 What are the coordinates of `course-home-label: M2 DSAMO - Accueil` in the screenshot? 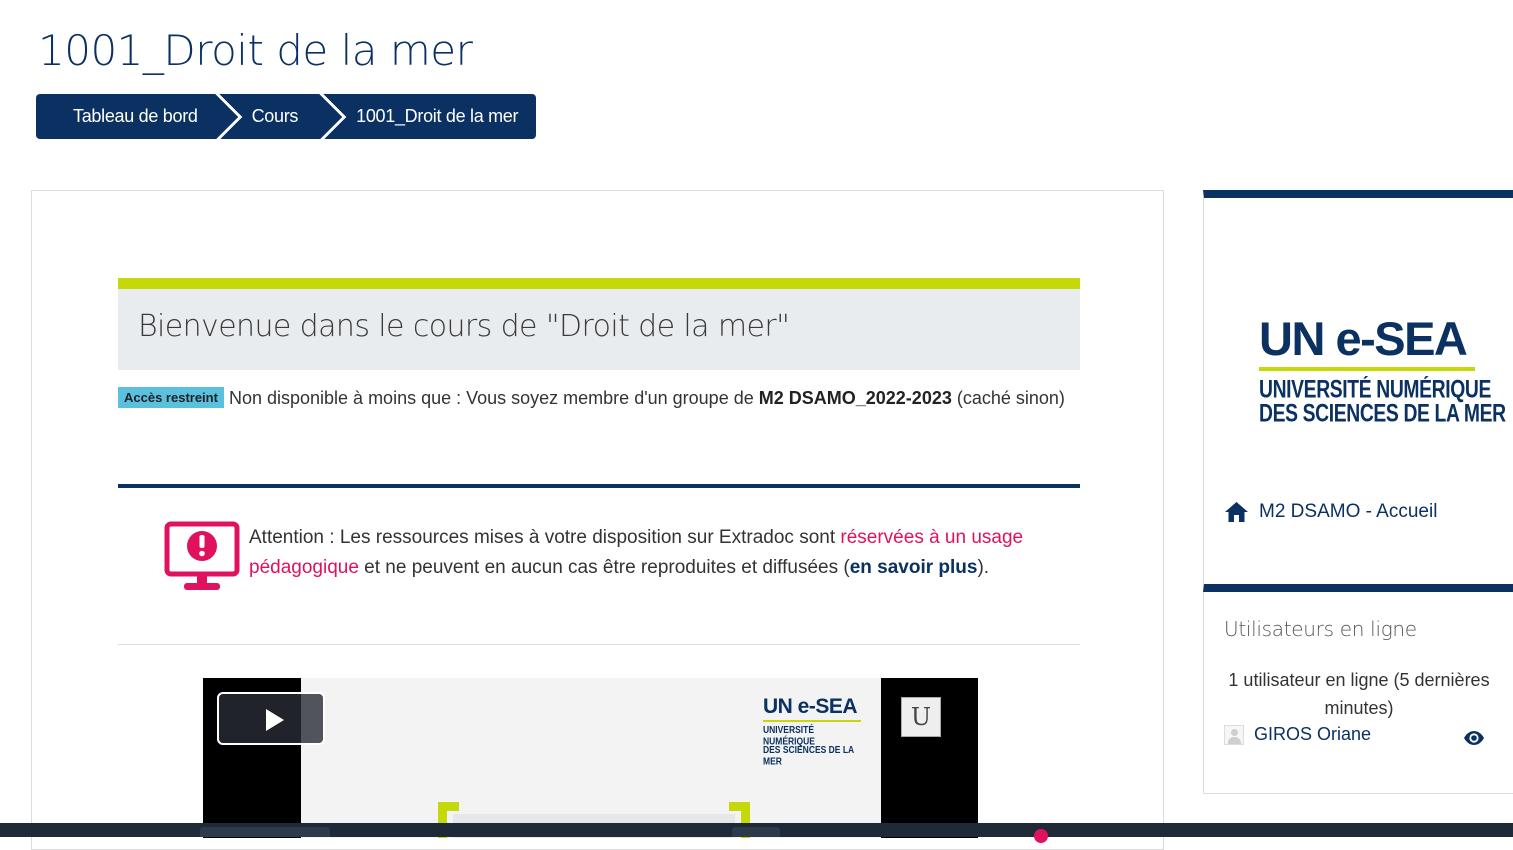 It's located at (1348, 511).